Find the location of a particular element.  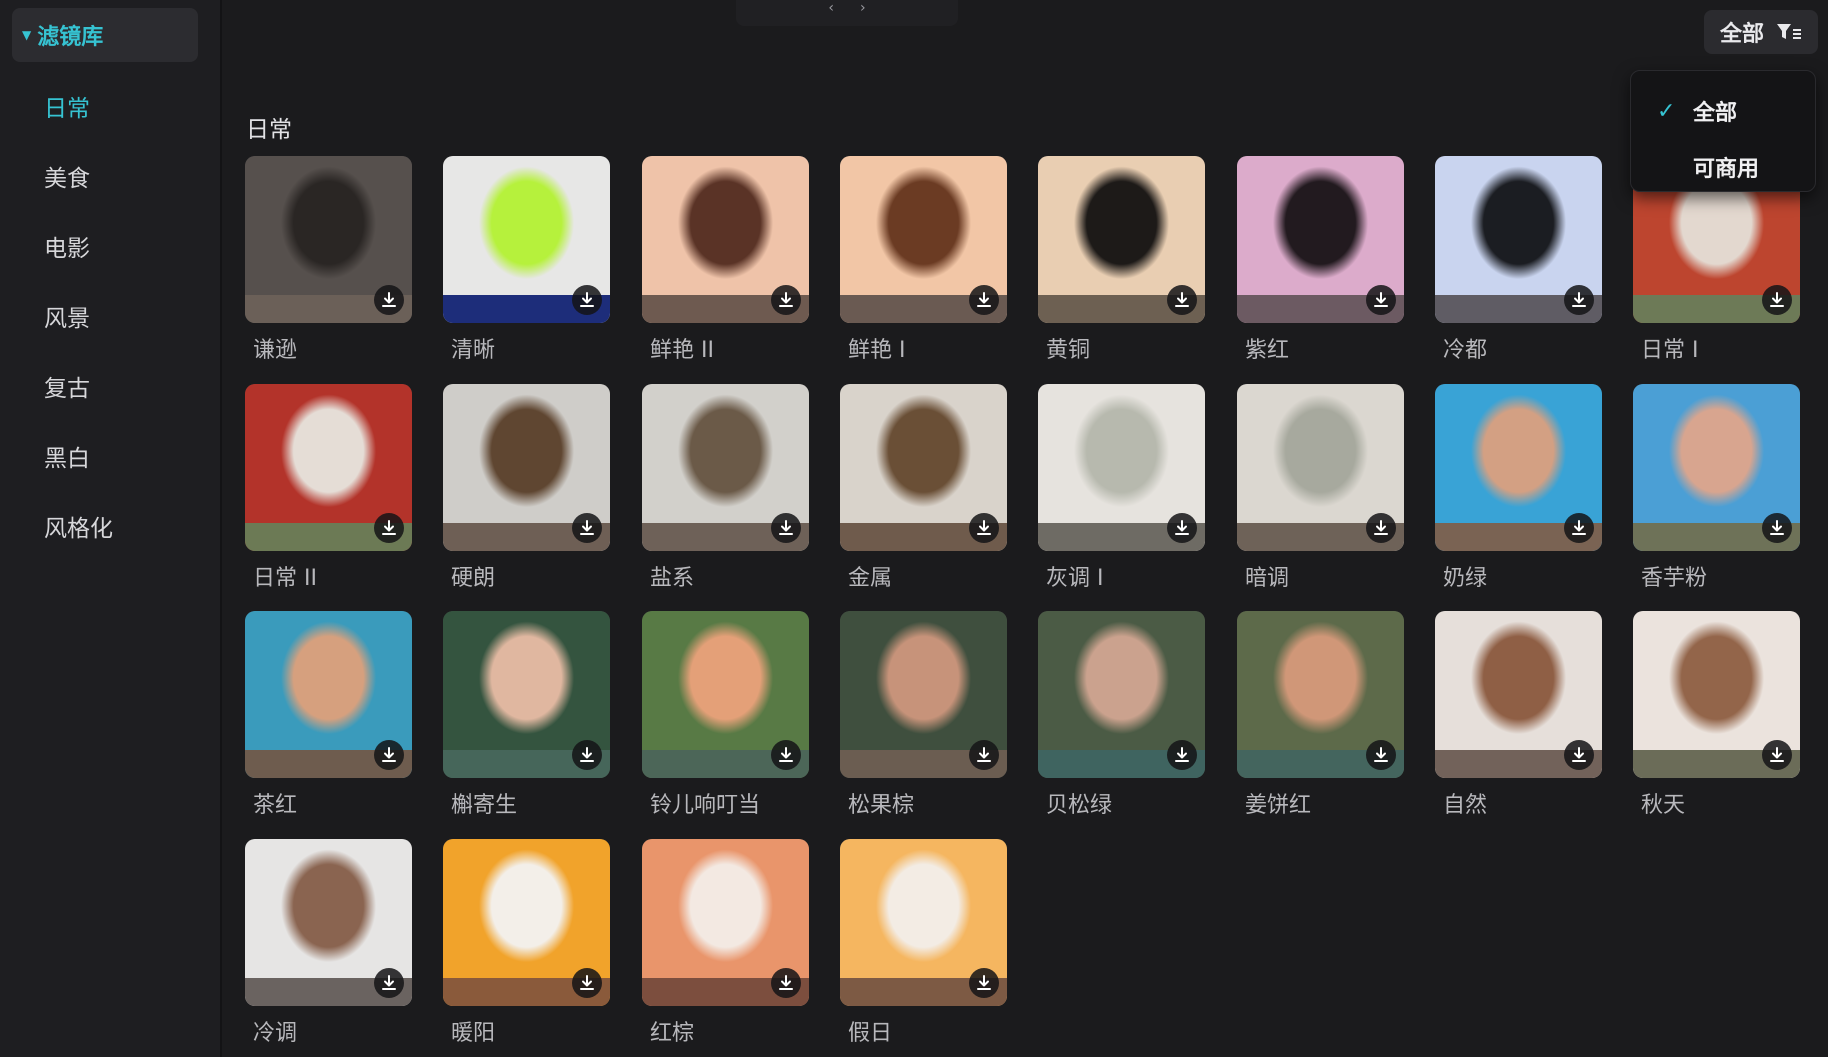

filter-tile: 奶绿 is located at coordinates (1518, 489).